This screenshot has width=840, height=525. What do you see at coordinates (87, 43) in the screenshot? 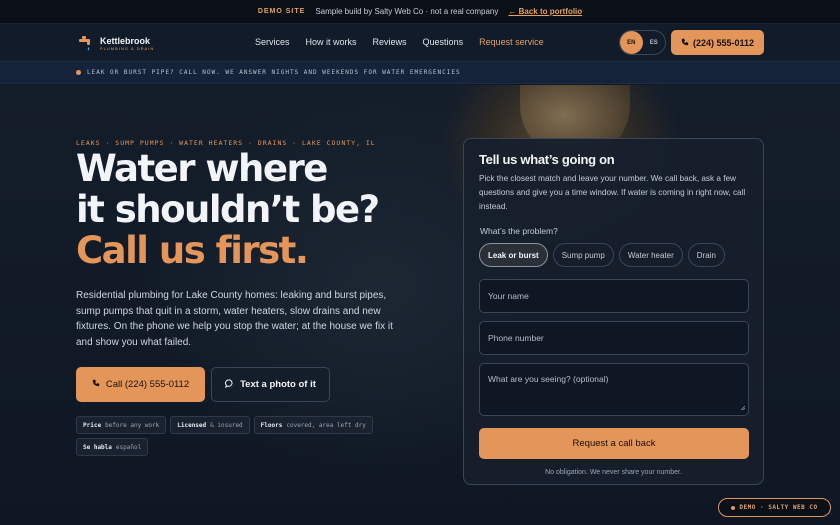
I see `faucet-icon` at bounding box center [87, 43].